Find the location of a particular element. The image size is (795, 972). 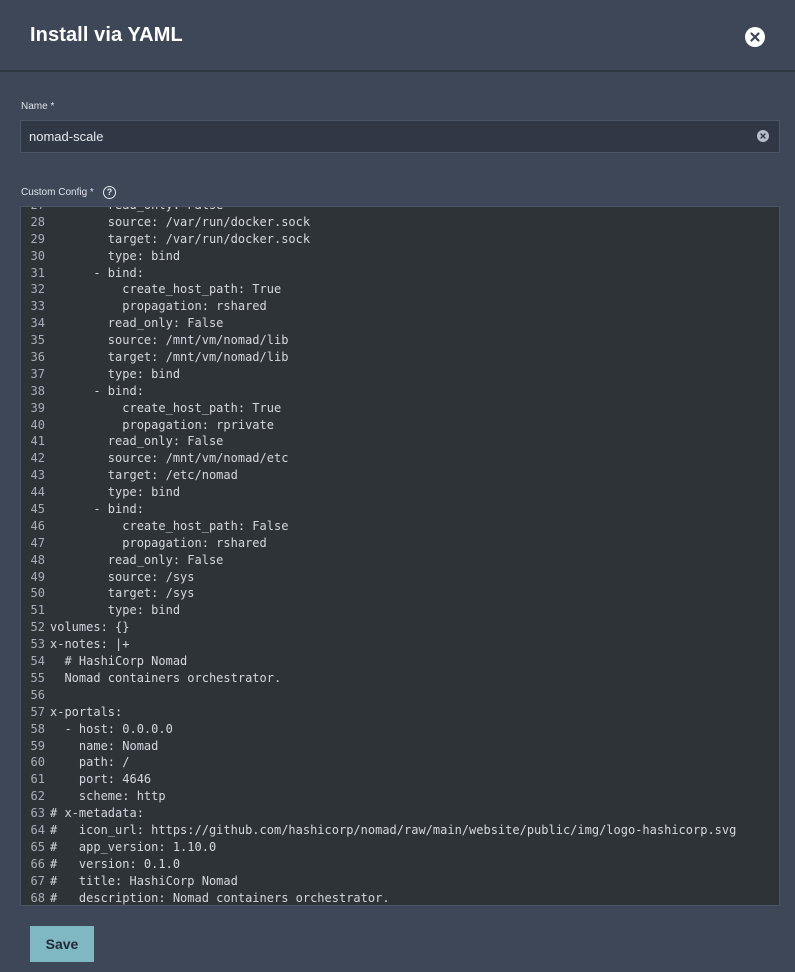

line-text: # HashiCorp Nomad is located at coordinates (119, 661).